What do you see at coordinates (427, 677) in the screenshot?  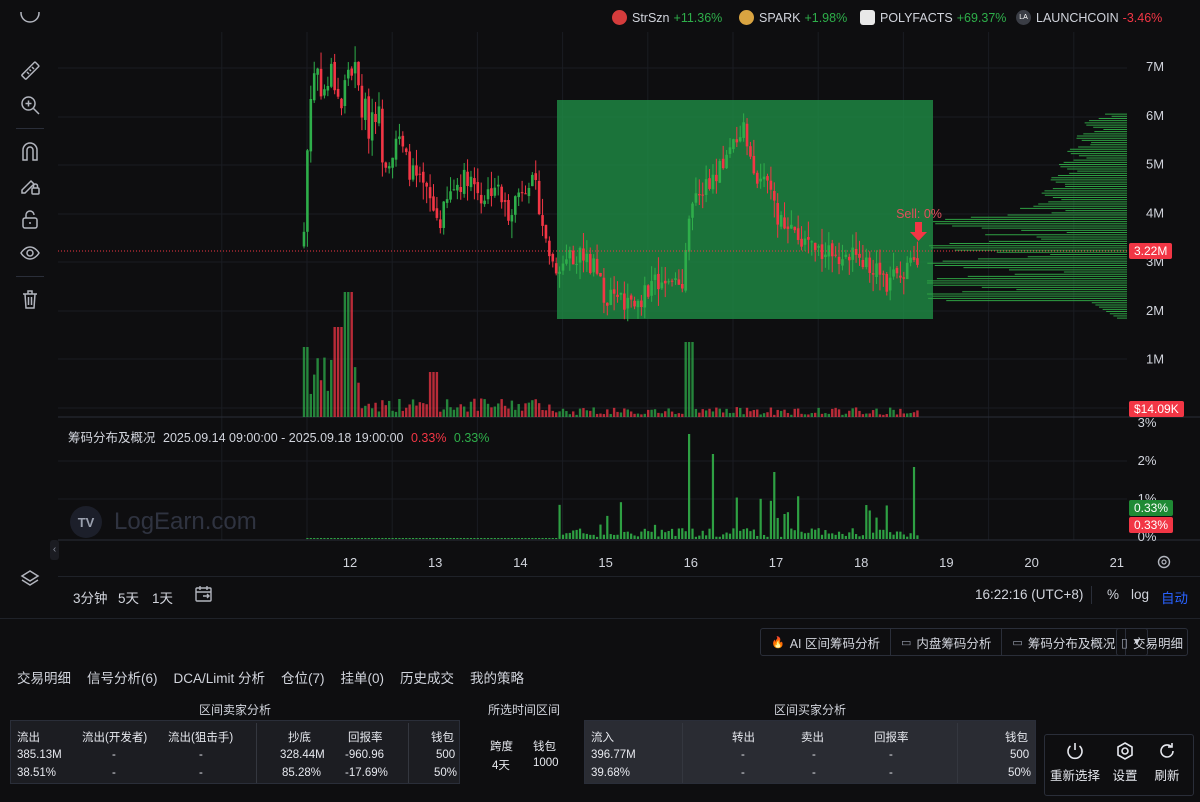 I see `tab-history: 历史成交` at bounding box center [427, 677].